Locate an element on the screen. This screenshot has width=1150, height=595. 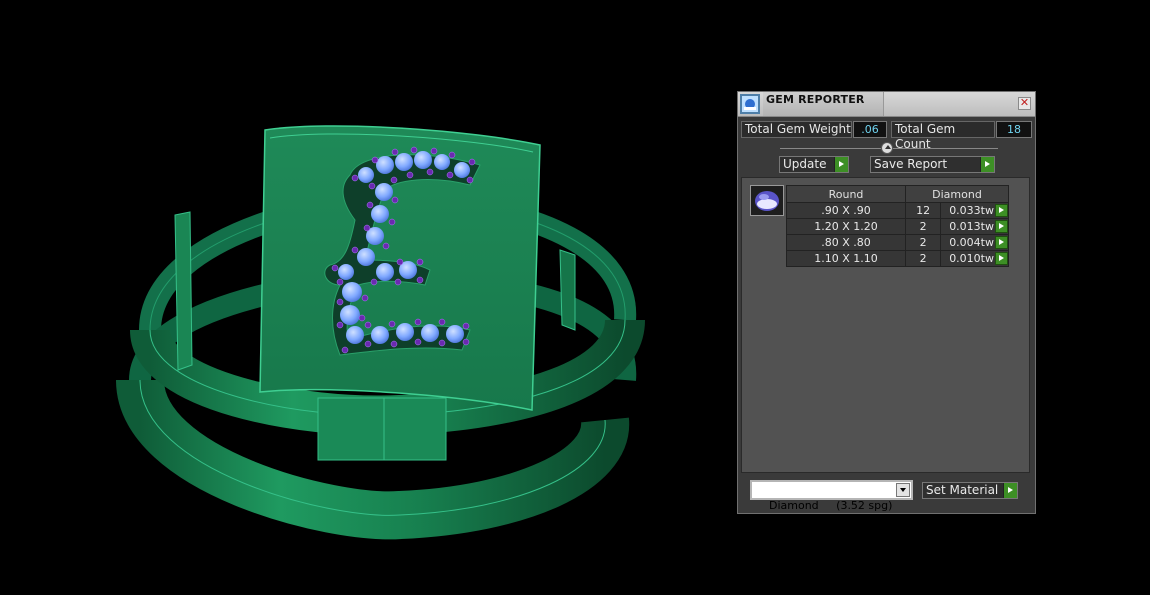
gem-size: .80 X .80 is located at coordinates (846, 242).